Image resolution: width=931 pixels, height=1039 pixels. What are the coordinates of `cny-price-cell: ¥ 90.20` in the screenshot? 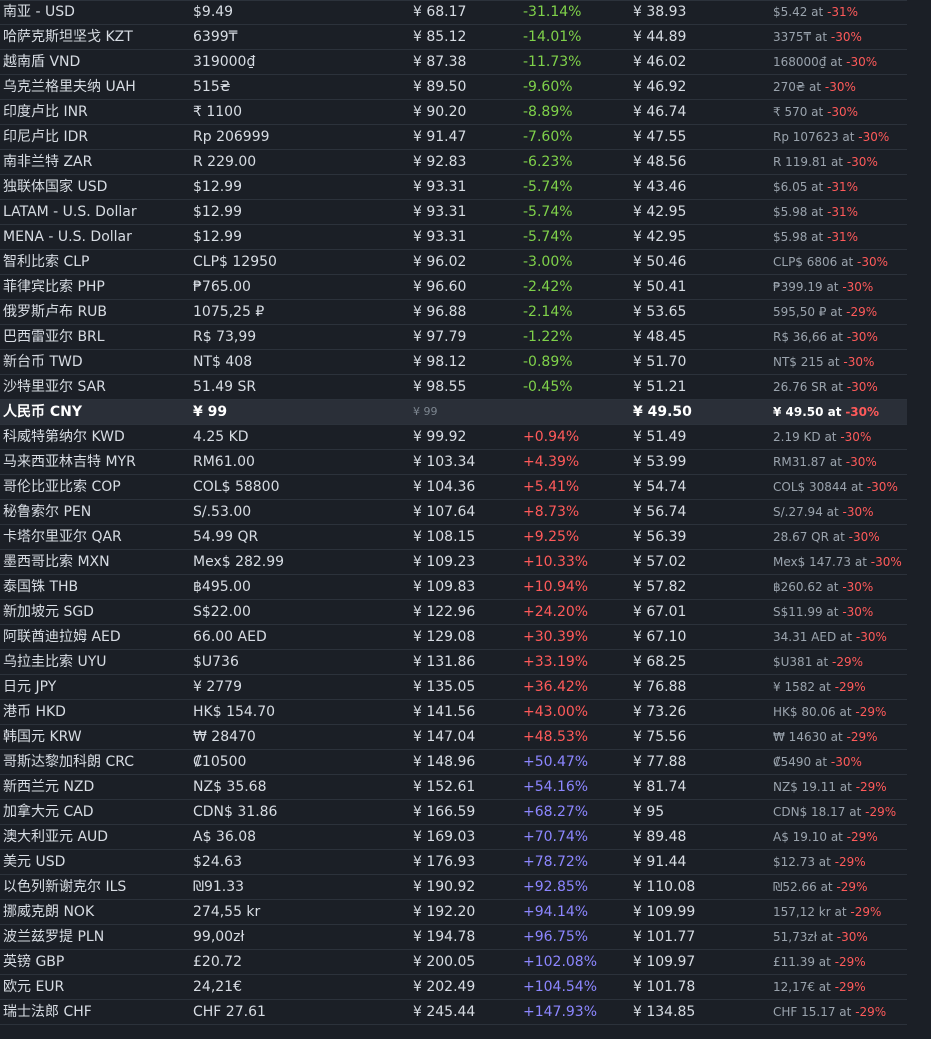 It's located at (440, 112).